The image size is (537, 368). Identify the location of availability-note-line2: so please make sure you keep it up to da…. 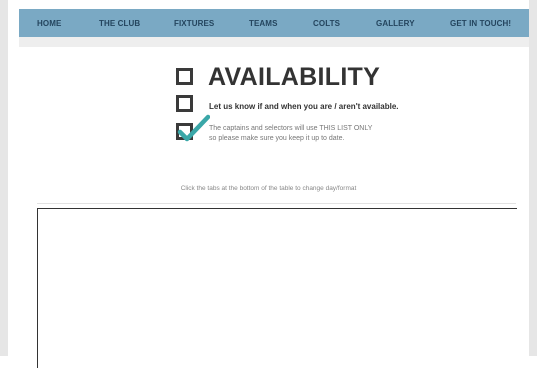
(277, 138).